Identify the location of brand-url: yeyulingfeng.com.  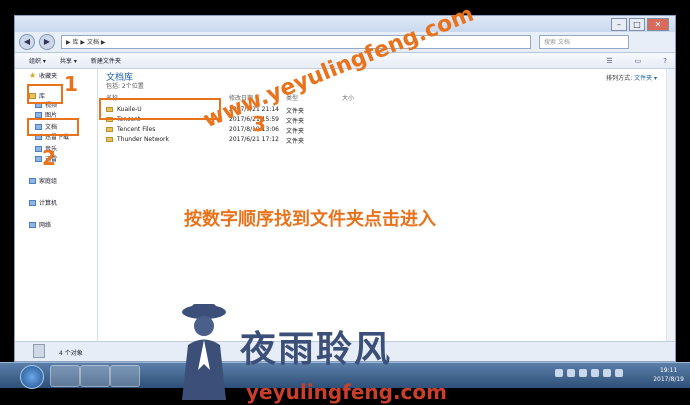
(346, 392).